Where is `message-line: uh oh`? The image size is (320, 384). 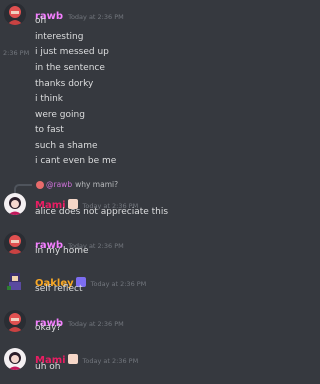
message-line: uh oh is located at coordinates (48, 367).